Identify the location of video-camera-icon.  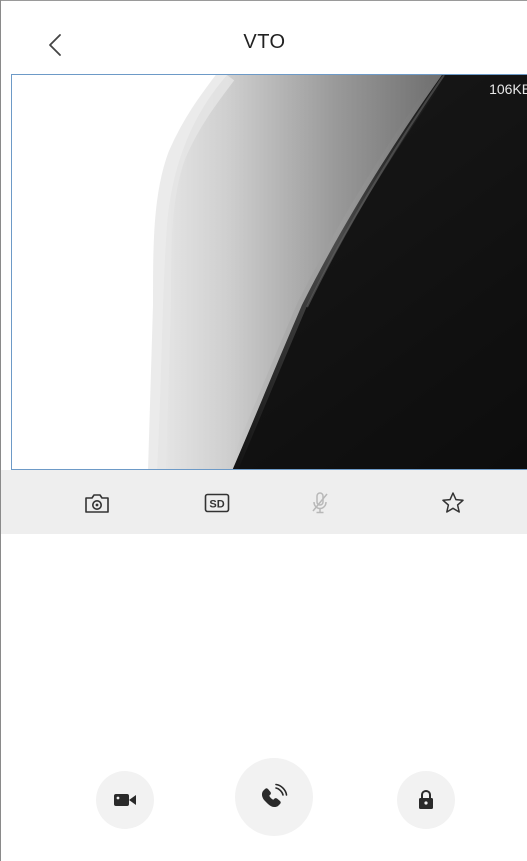
(125, 800).